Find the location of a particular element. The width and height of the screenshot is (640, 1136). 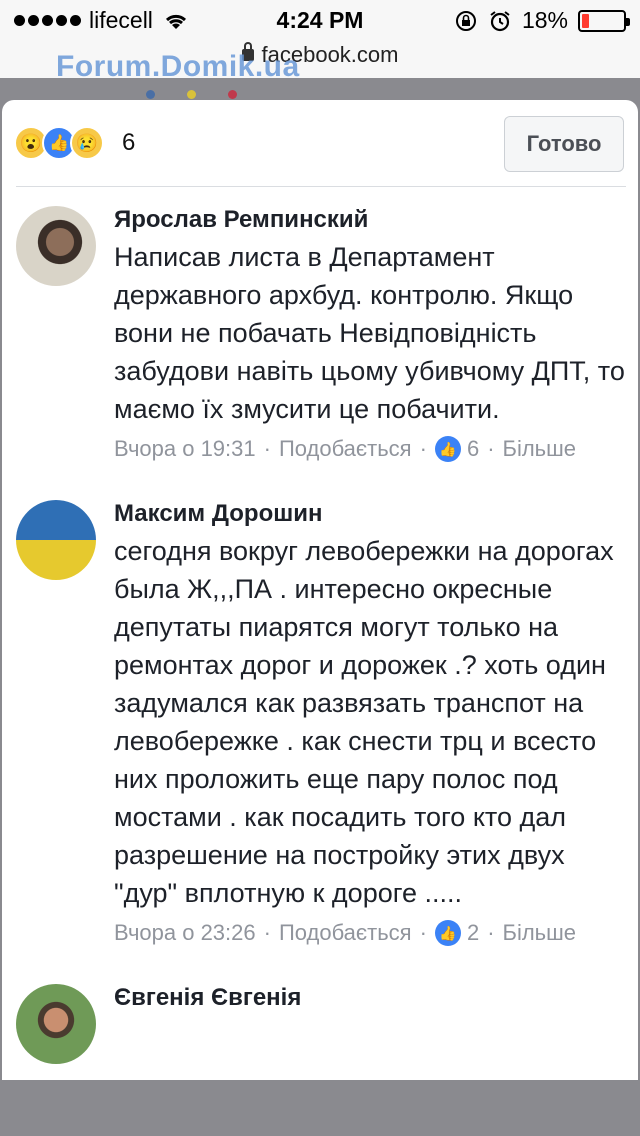

watermark: Forum.Domik.ua is located at coordinates (178, 66).